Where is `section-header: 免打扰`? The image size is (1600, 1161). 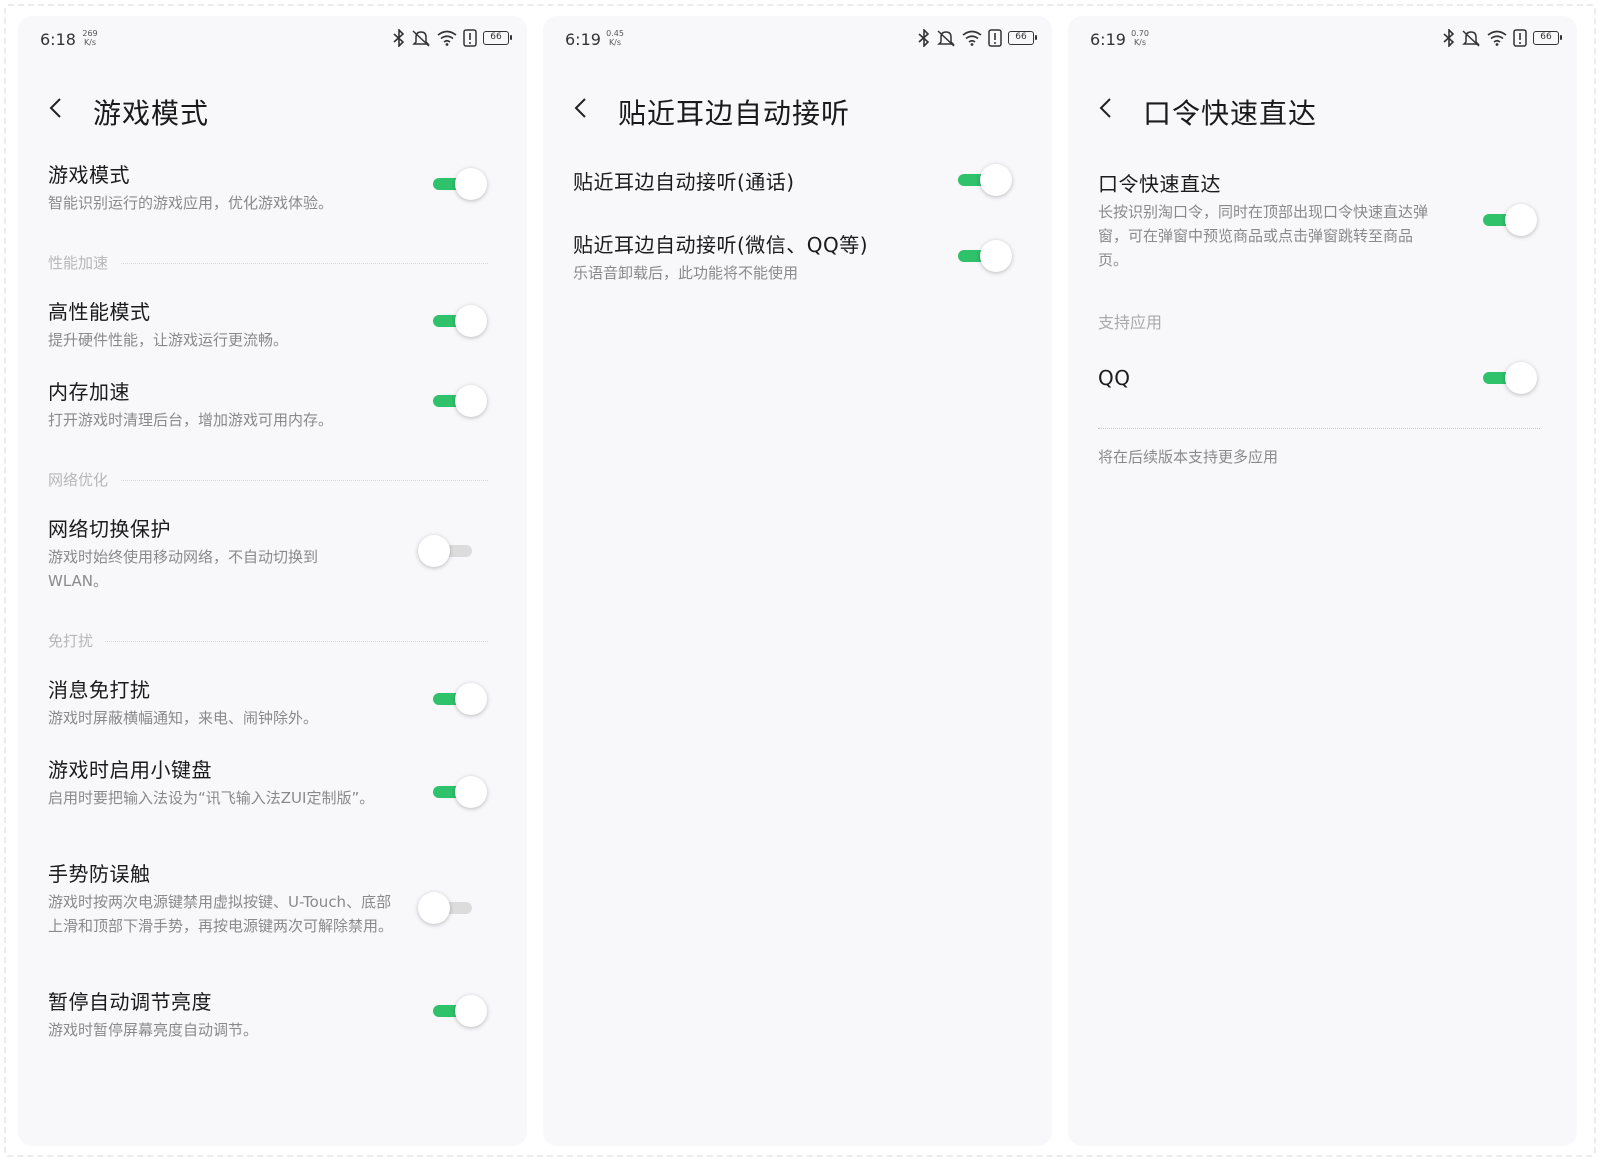 section-header: 免打扰 is located at coordinates (268, 640).